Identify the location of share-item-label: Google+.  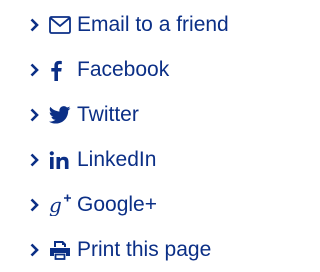
(117, 204).